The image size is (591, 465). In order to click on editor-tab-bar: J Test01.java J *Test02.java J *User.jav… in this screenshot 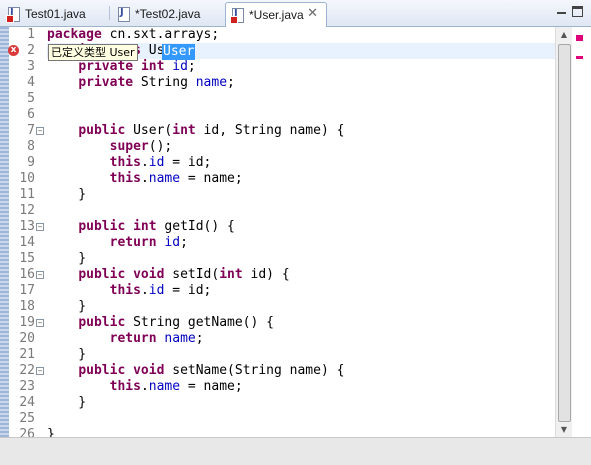, I will do `click(295, 13)`.